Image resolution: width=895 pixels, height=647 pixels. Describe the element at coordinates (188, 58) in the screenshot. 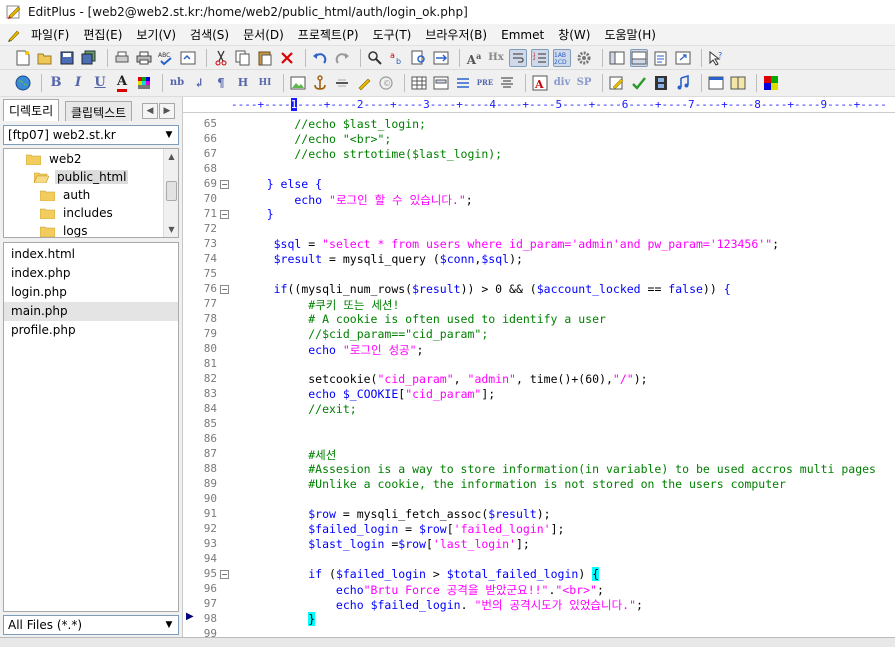

I see `view-browser-icon` at that location.